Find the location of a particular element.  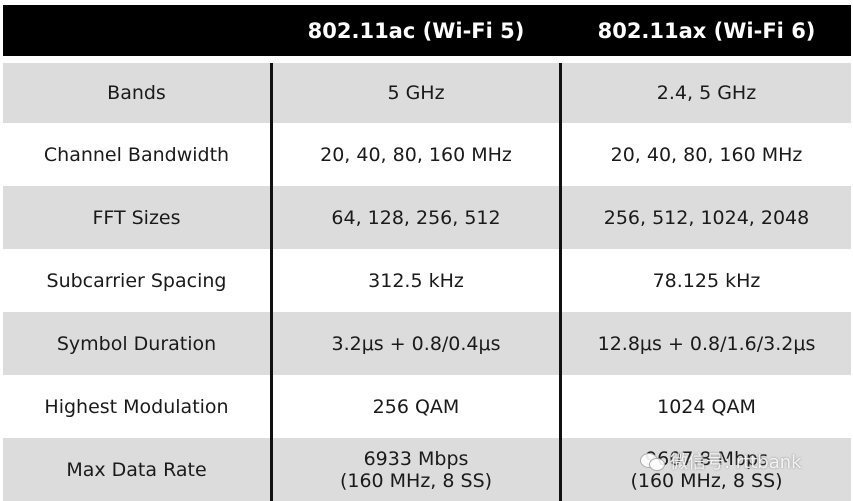

row-label: Channel Bandwidth is located at coordinates (136, 154).